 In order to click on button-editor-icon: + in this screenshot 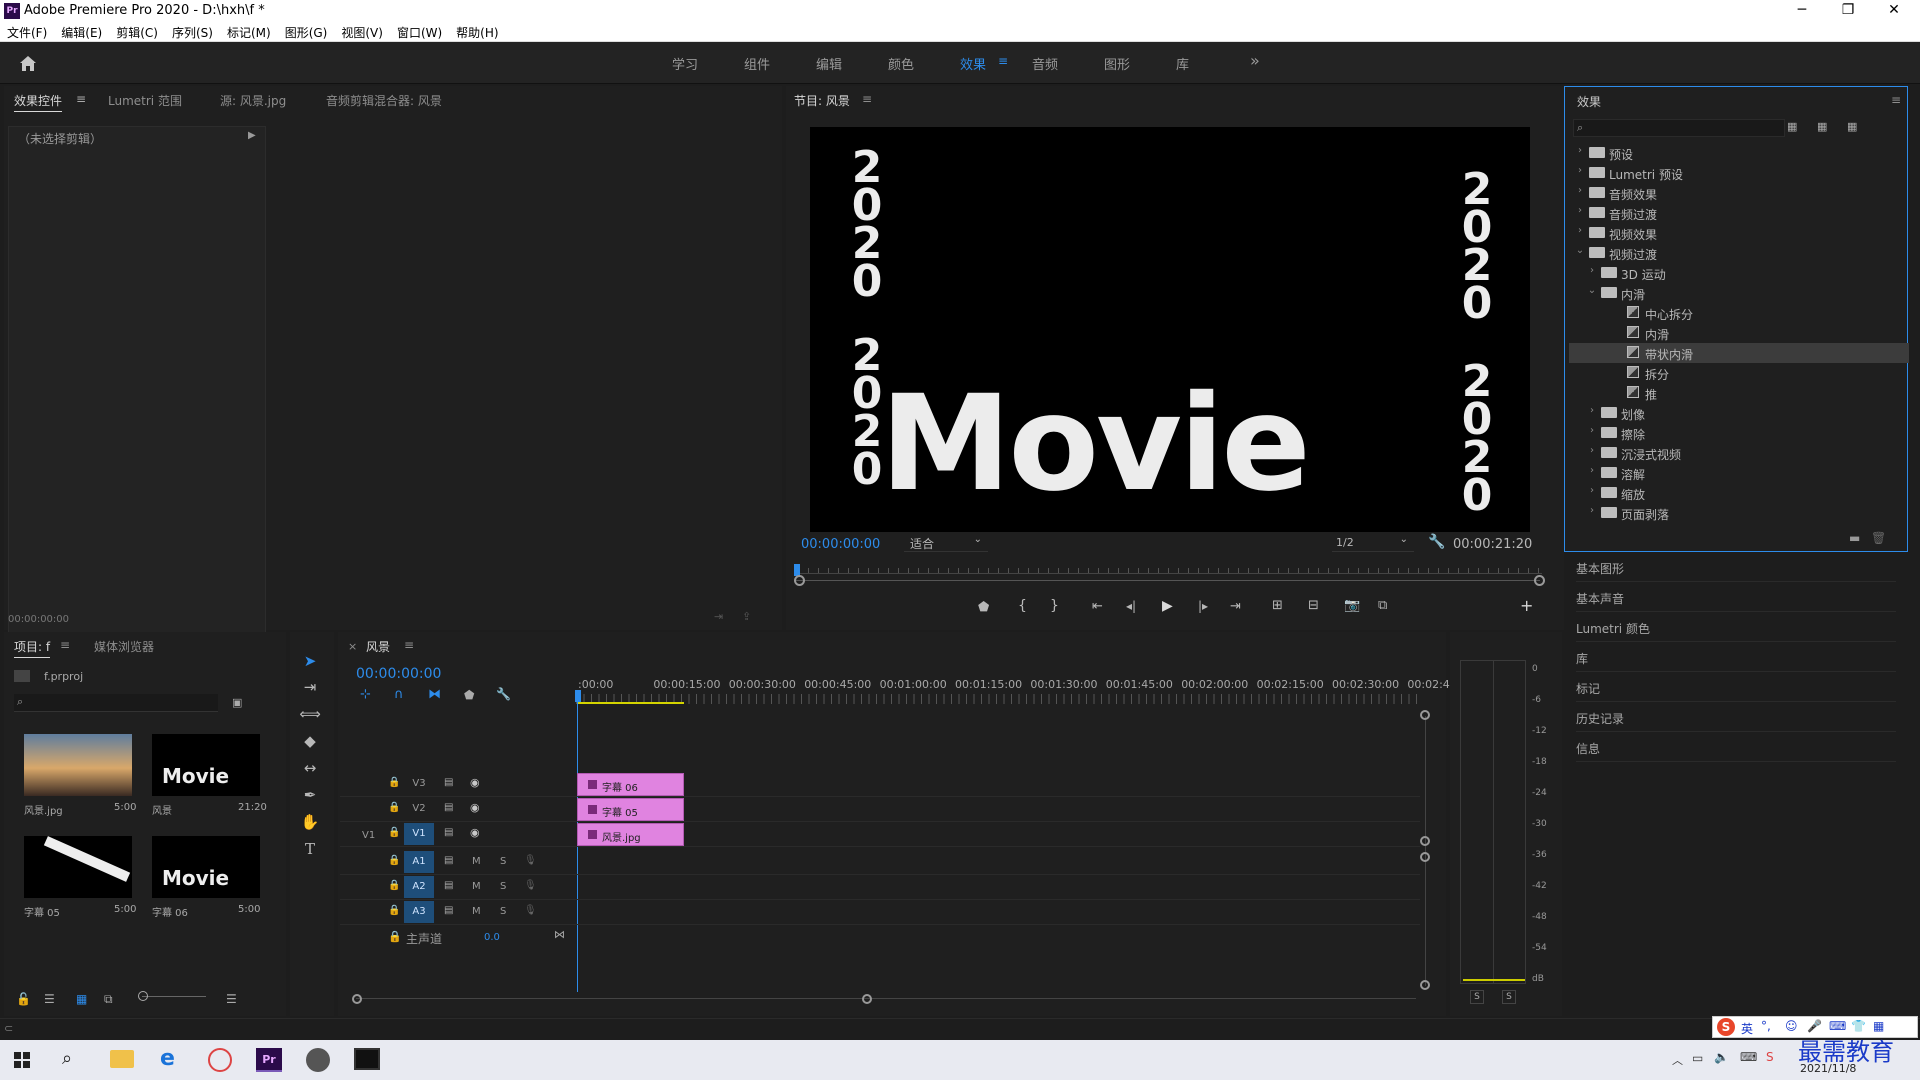, I will do `click(1526, 605)`.